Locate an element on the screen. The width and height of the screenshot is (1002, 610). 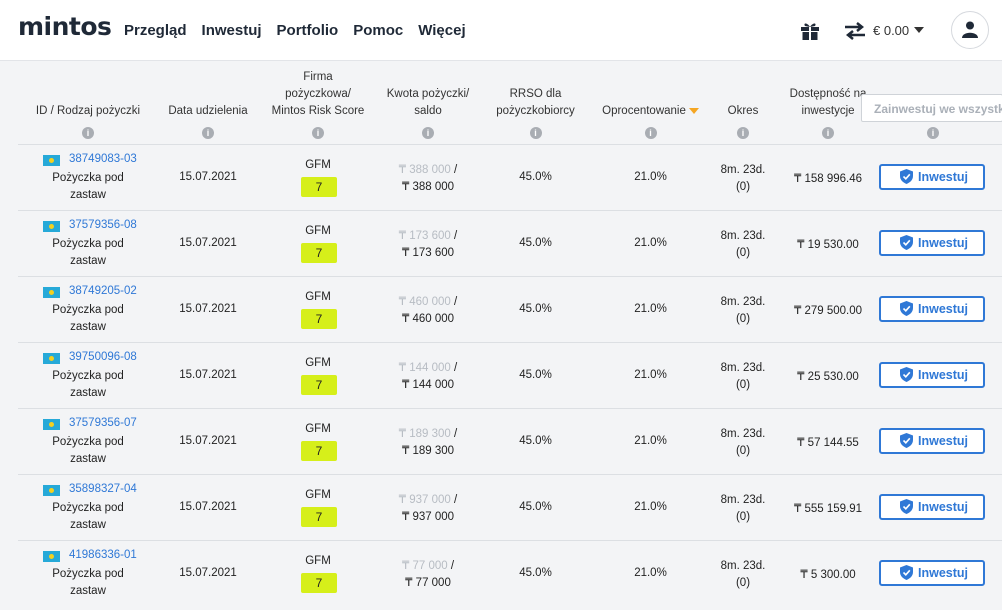
mintos-logo: mintos is located at coordinates (65, 26).